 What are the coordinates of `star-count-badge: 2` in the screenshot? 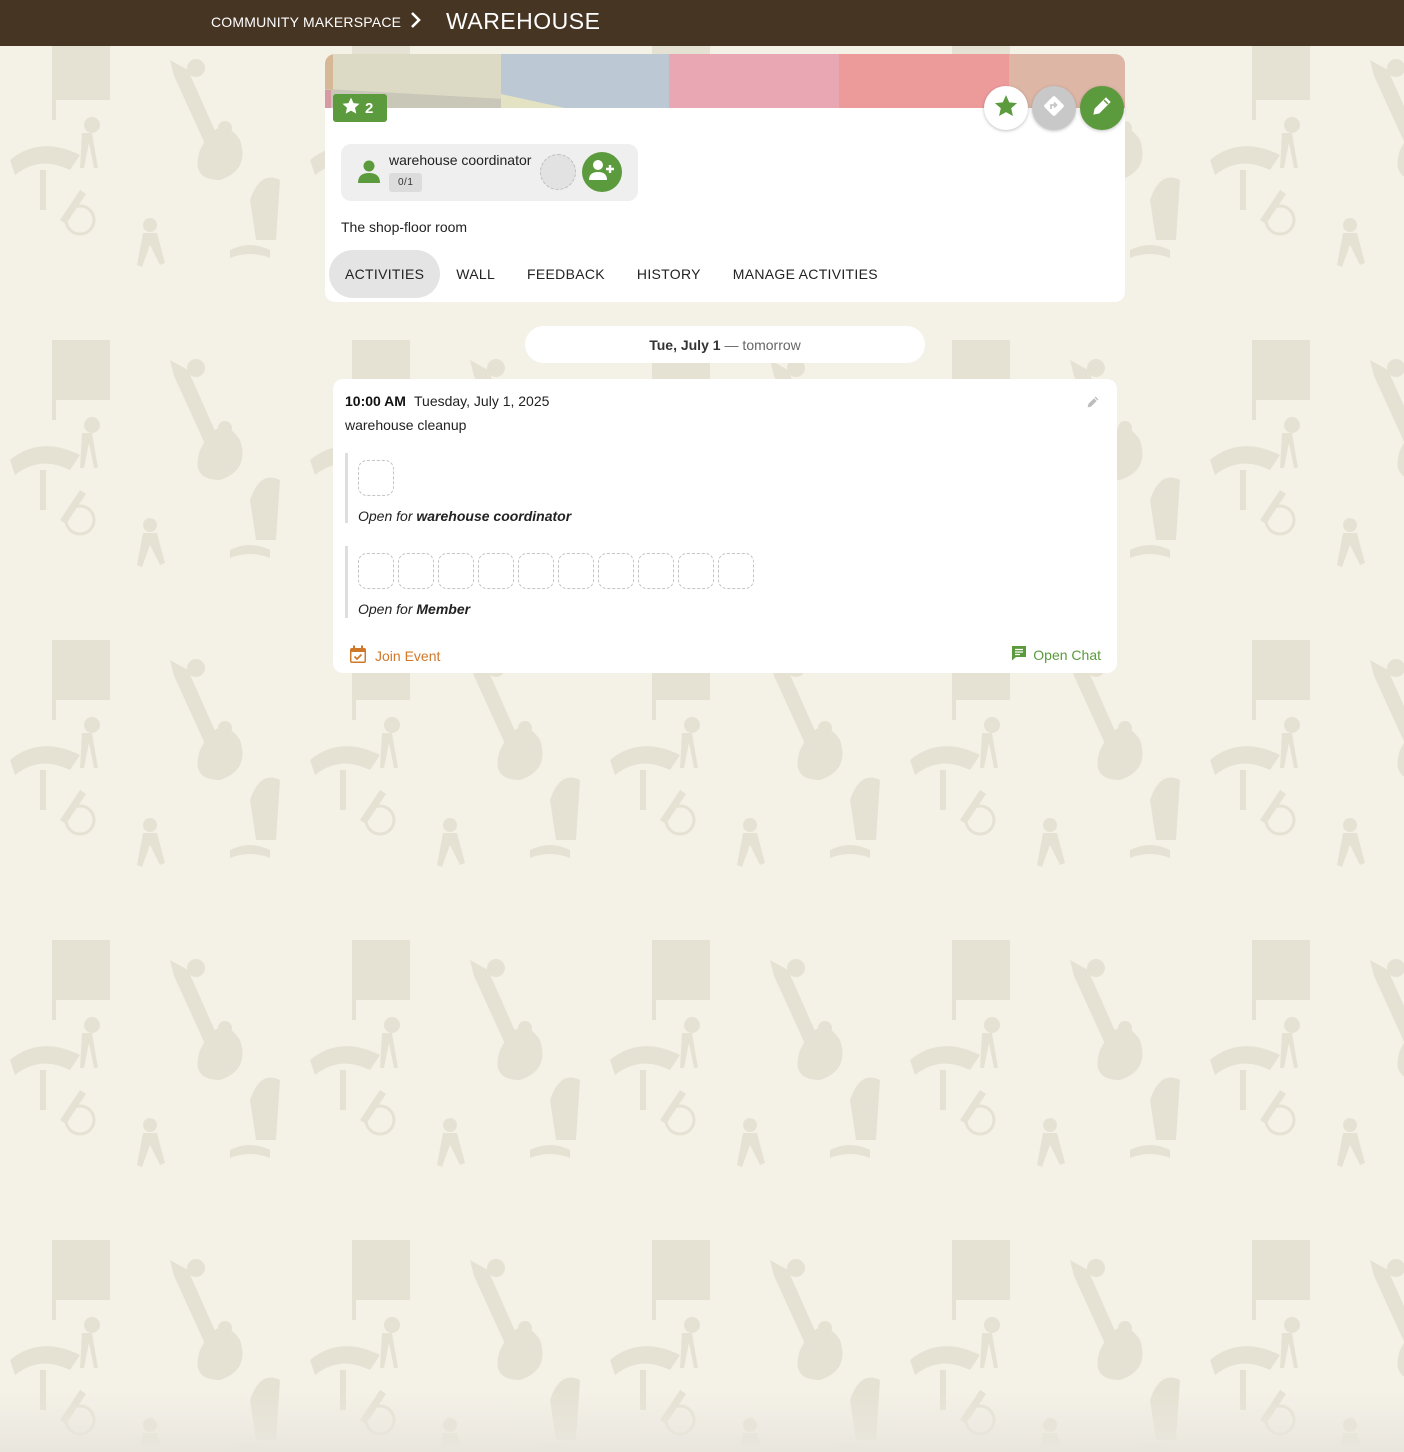 It's located at (360, 108).